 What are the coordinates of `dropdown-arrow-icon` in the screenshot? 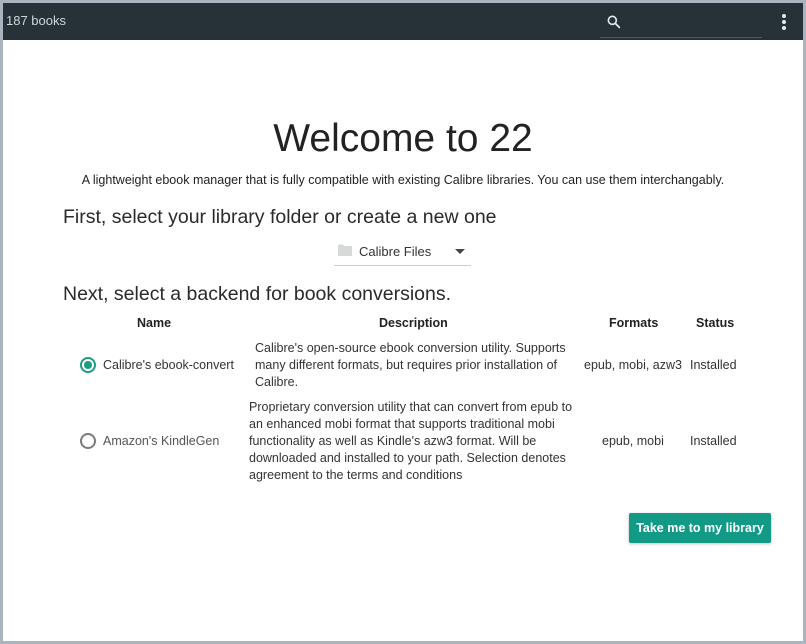 It's located at (460, 251).